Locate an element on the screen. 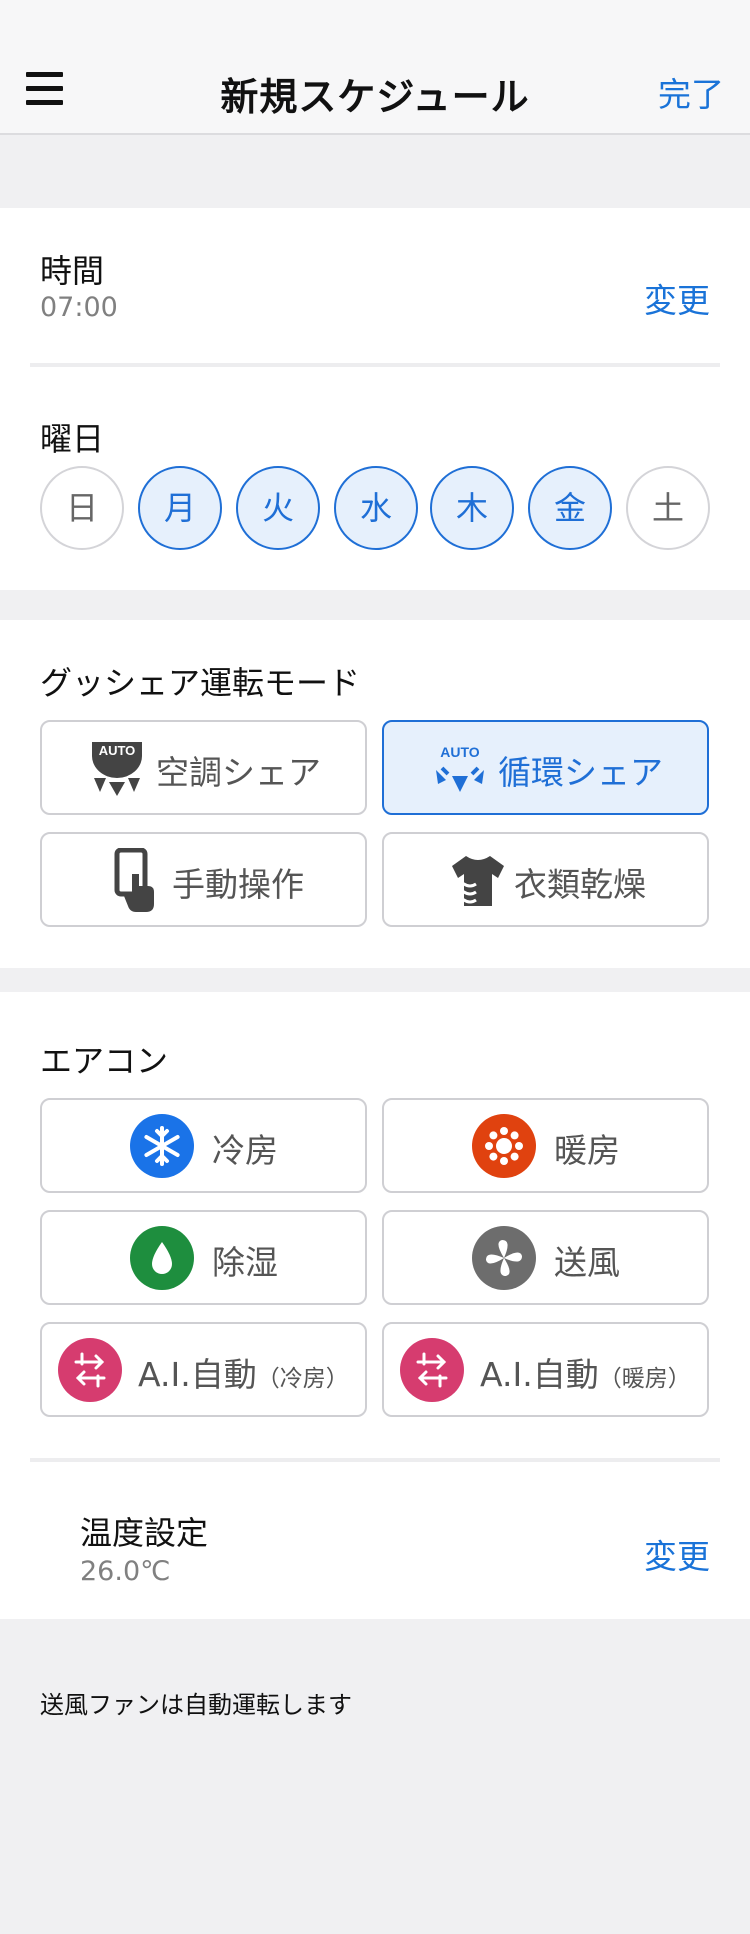 Image resolution: width=750 pixels, height=1934 pixels. aircon-ai-cool-button: A.I.自動（冷房） is located at coordinates (203, 1369).